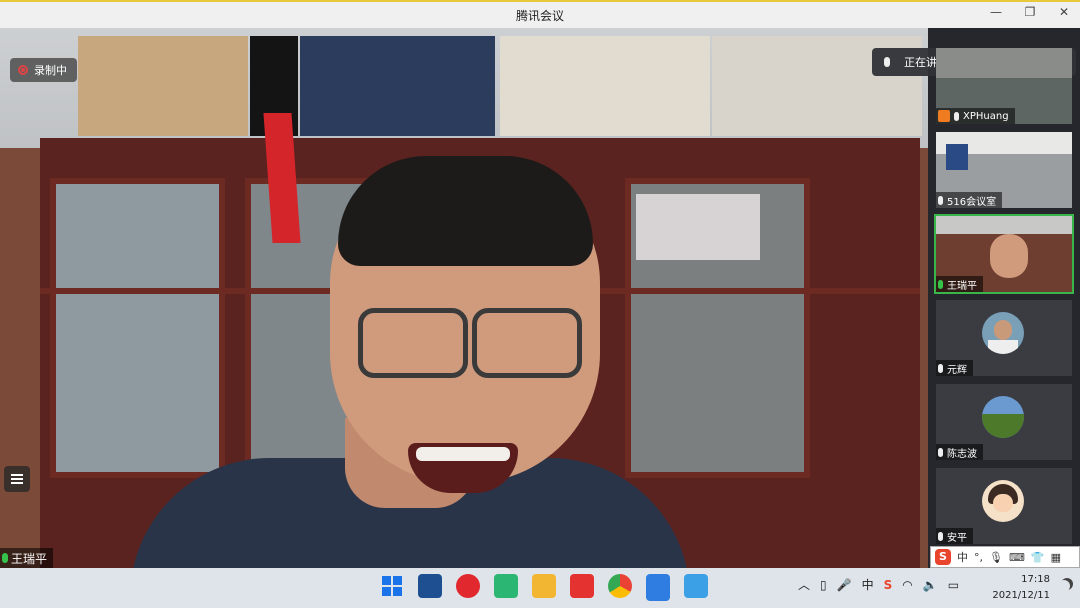  What do you see at coordinates (17, 479) in the screenshot?
I see `member-list-button` at bounding box center [17, 479].